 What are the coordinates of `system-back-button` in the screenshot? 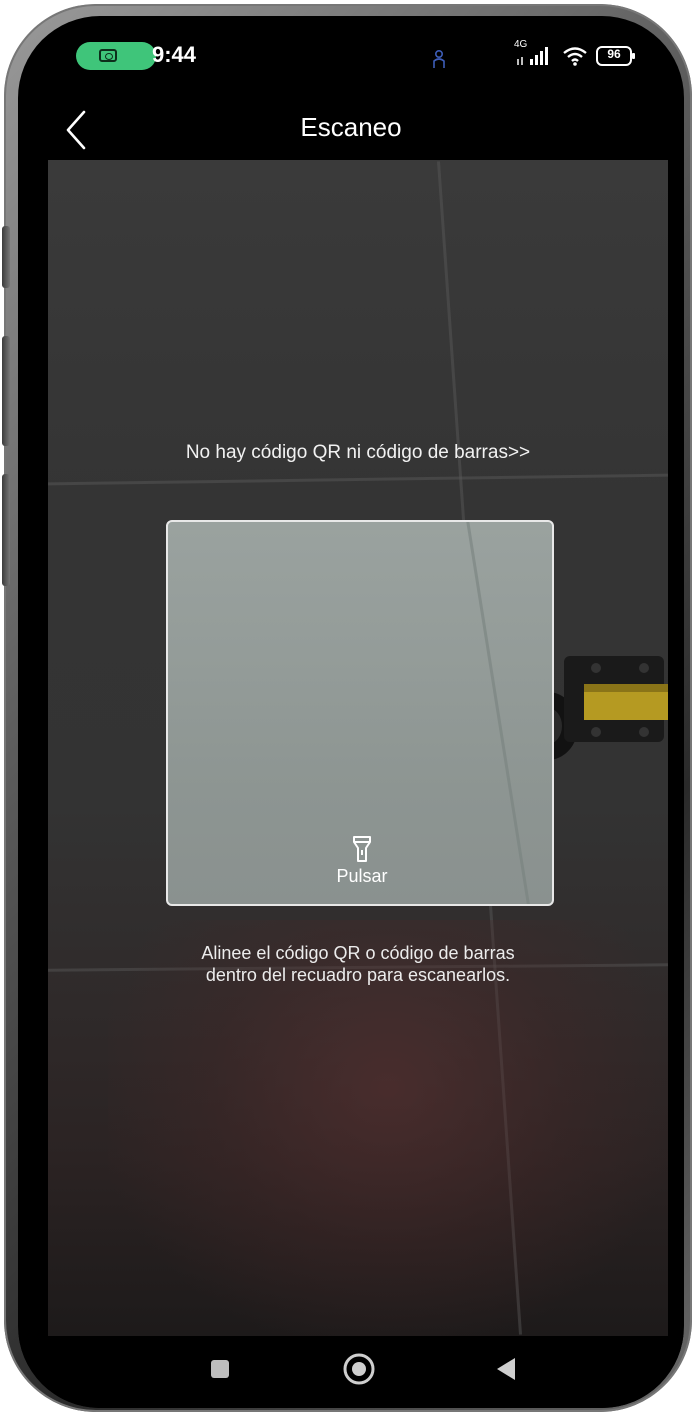 It's located at (506, 1370).